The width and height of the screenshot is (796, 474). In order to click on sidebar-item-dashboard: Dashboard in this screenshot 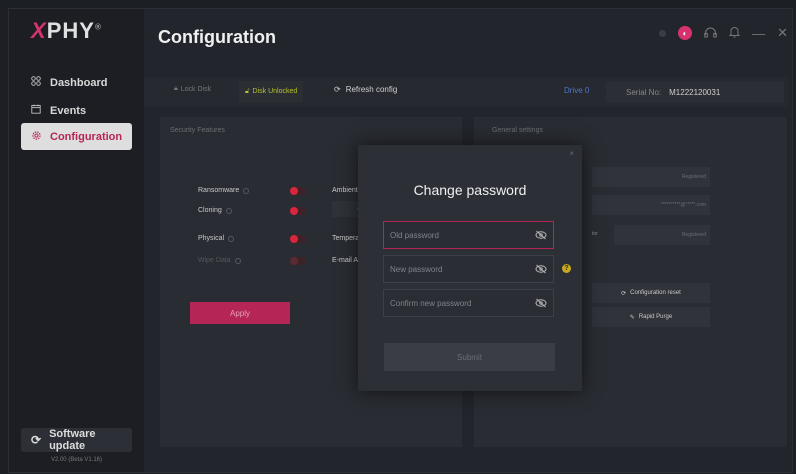, I will do `click(76, 82)`.